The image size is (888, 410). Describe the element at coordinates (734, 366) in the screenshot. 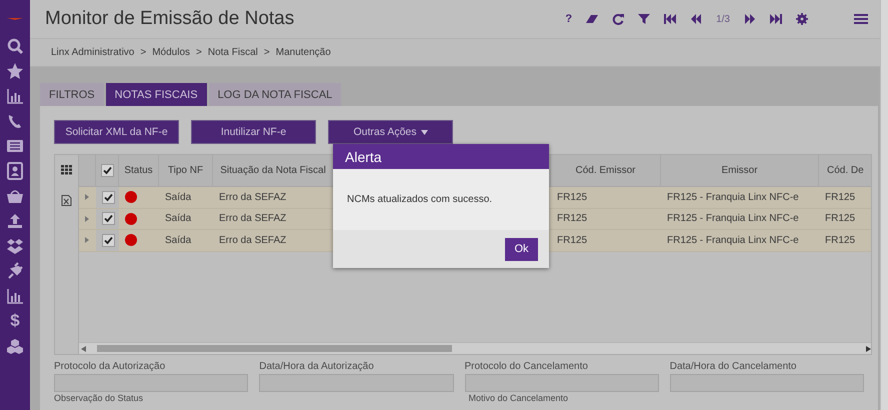

I see `field-label: Data/Hora do Cancelamento` at that location.